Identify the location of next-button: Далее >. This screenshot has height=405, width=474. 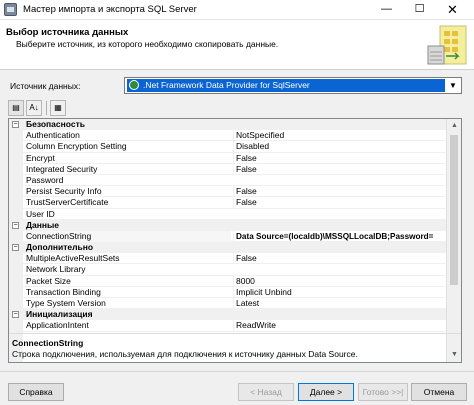
(326, 392).